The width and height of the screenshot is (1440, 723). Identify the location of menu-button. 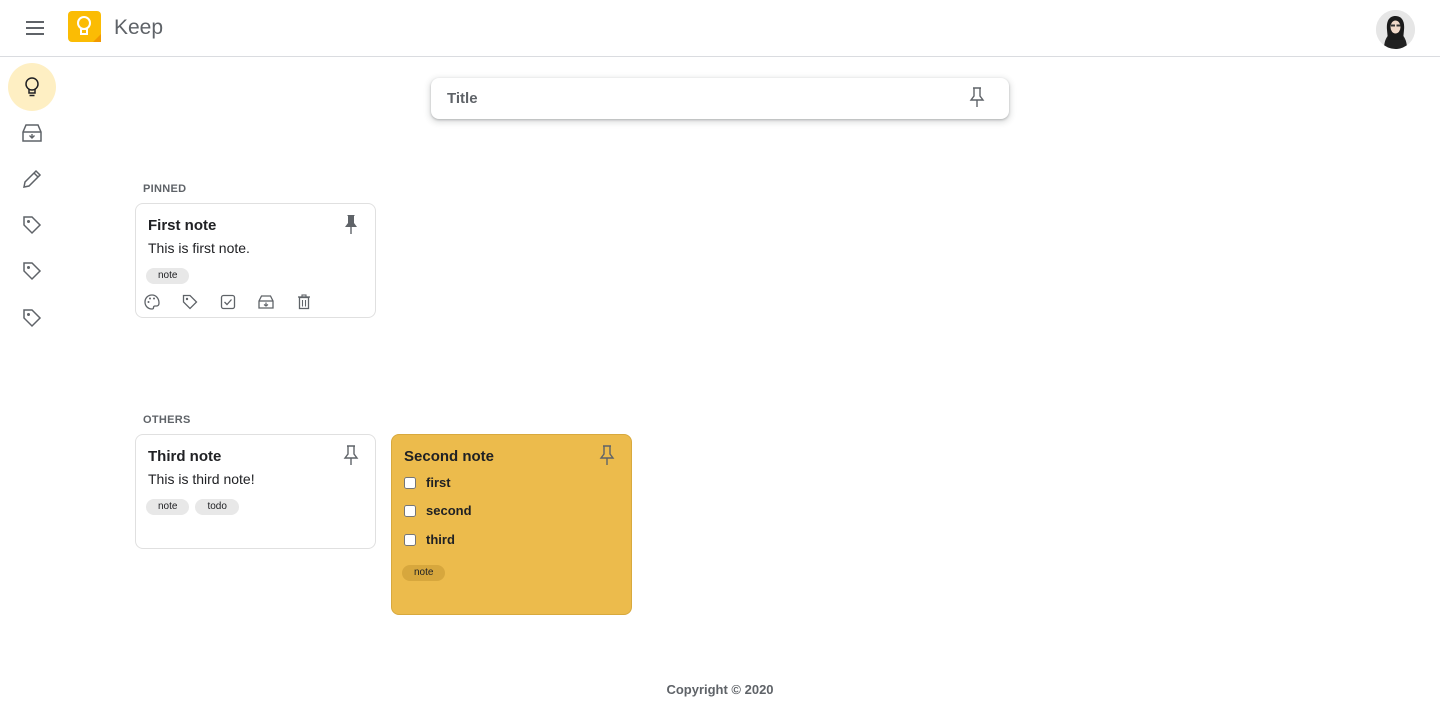
(35, 28).